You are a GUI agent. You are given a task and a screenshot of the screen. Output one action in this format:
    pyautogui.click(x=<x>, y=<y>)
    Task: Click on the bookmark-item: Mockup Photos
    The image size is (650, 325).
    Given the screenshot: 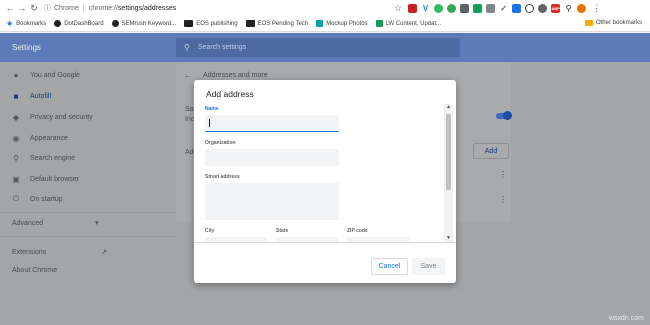 What is the action you would take?
    pyautogui.click(x=342, y=23)
    